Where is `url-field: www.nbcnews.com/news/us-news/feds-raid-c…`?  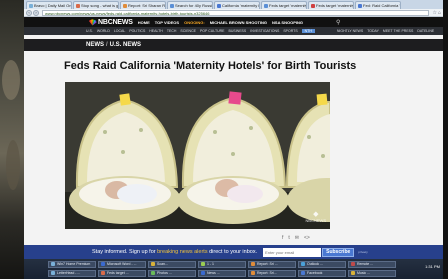
url-field: www.nbcnews.com/news/us-news/feds-raid-c… is located at coordinates (236, 12).